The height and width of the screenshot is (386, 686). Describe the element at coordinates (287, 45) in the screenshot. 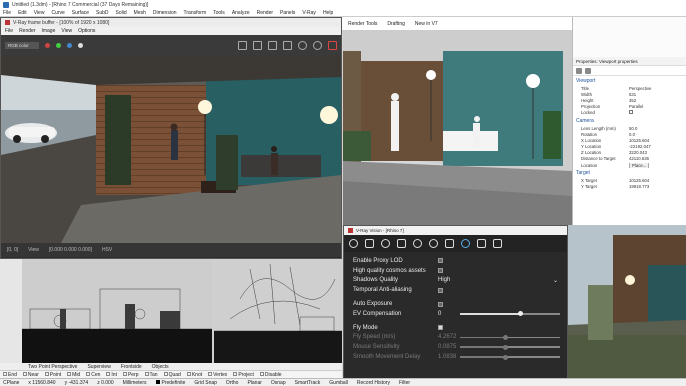

I see `render-last-icon` at that location.